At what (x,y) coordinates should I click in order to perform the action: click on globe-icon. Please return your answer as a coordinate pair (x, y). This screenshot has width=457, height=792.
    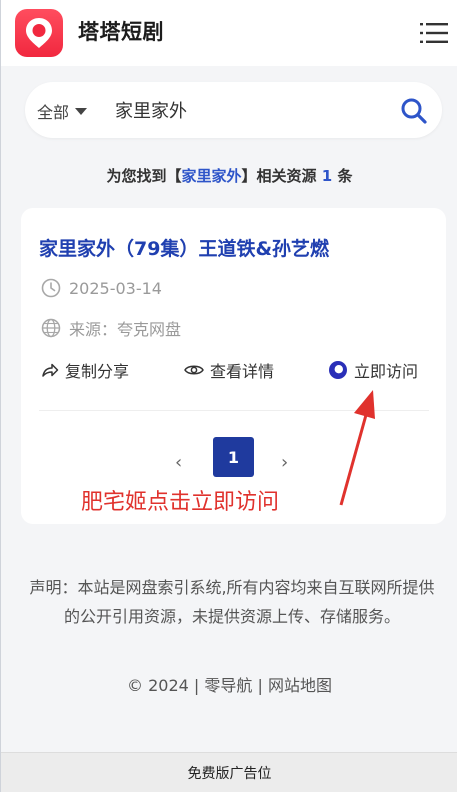
    Looking at the image, I should click on (51, 328).